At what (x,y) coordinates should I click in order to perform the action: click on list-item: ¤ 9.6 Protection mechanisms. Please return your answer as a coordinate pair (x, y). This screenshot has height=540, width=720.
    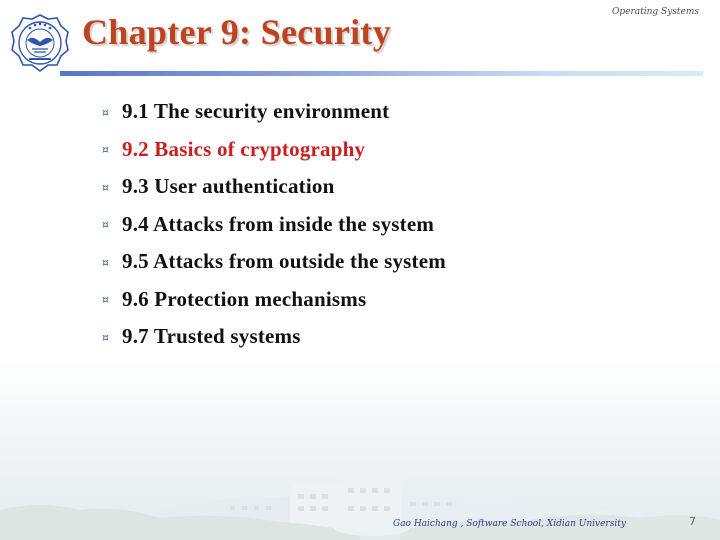
    Looking at the image, I should click on (274, 300).